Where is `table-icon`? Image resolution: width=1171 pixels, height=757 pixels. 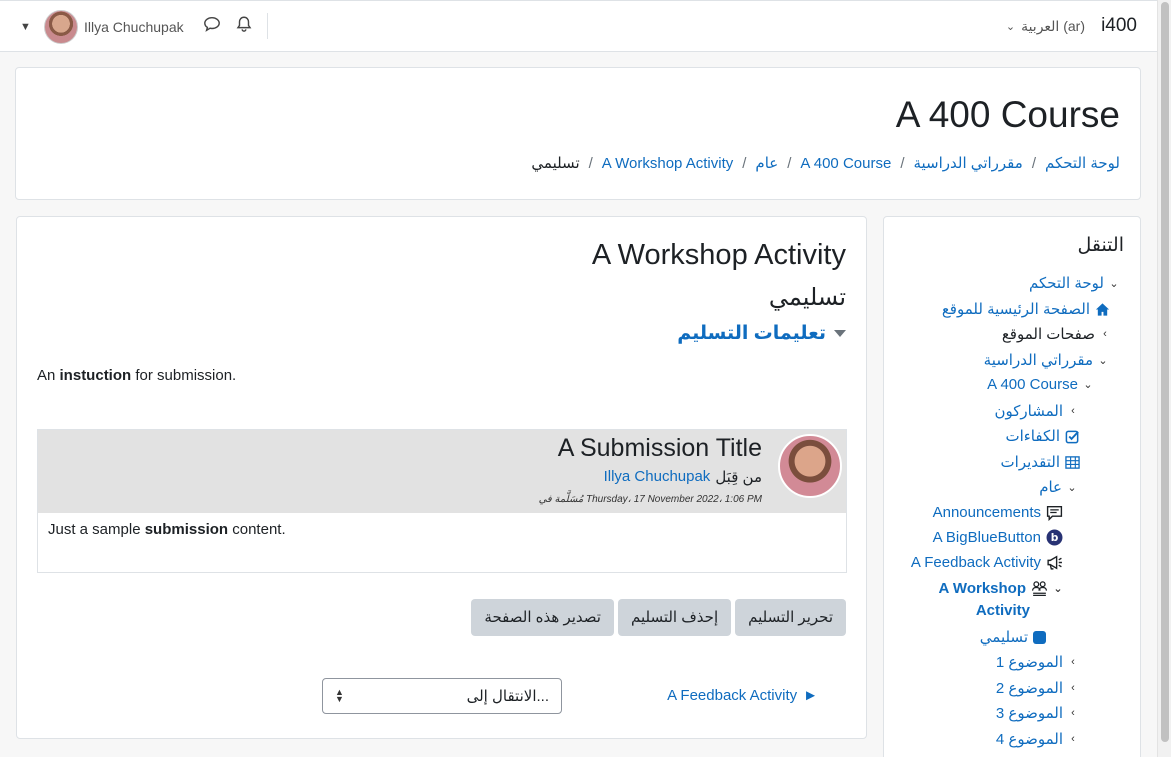 table-icon is located at coordinates (1072, 462).